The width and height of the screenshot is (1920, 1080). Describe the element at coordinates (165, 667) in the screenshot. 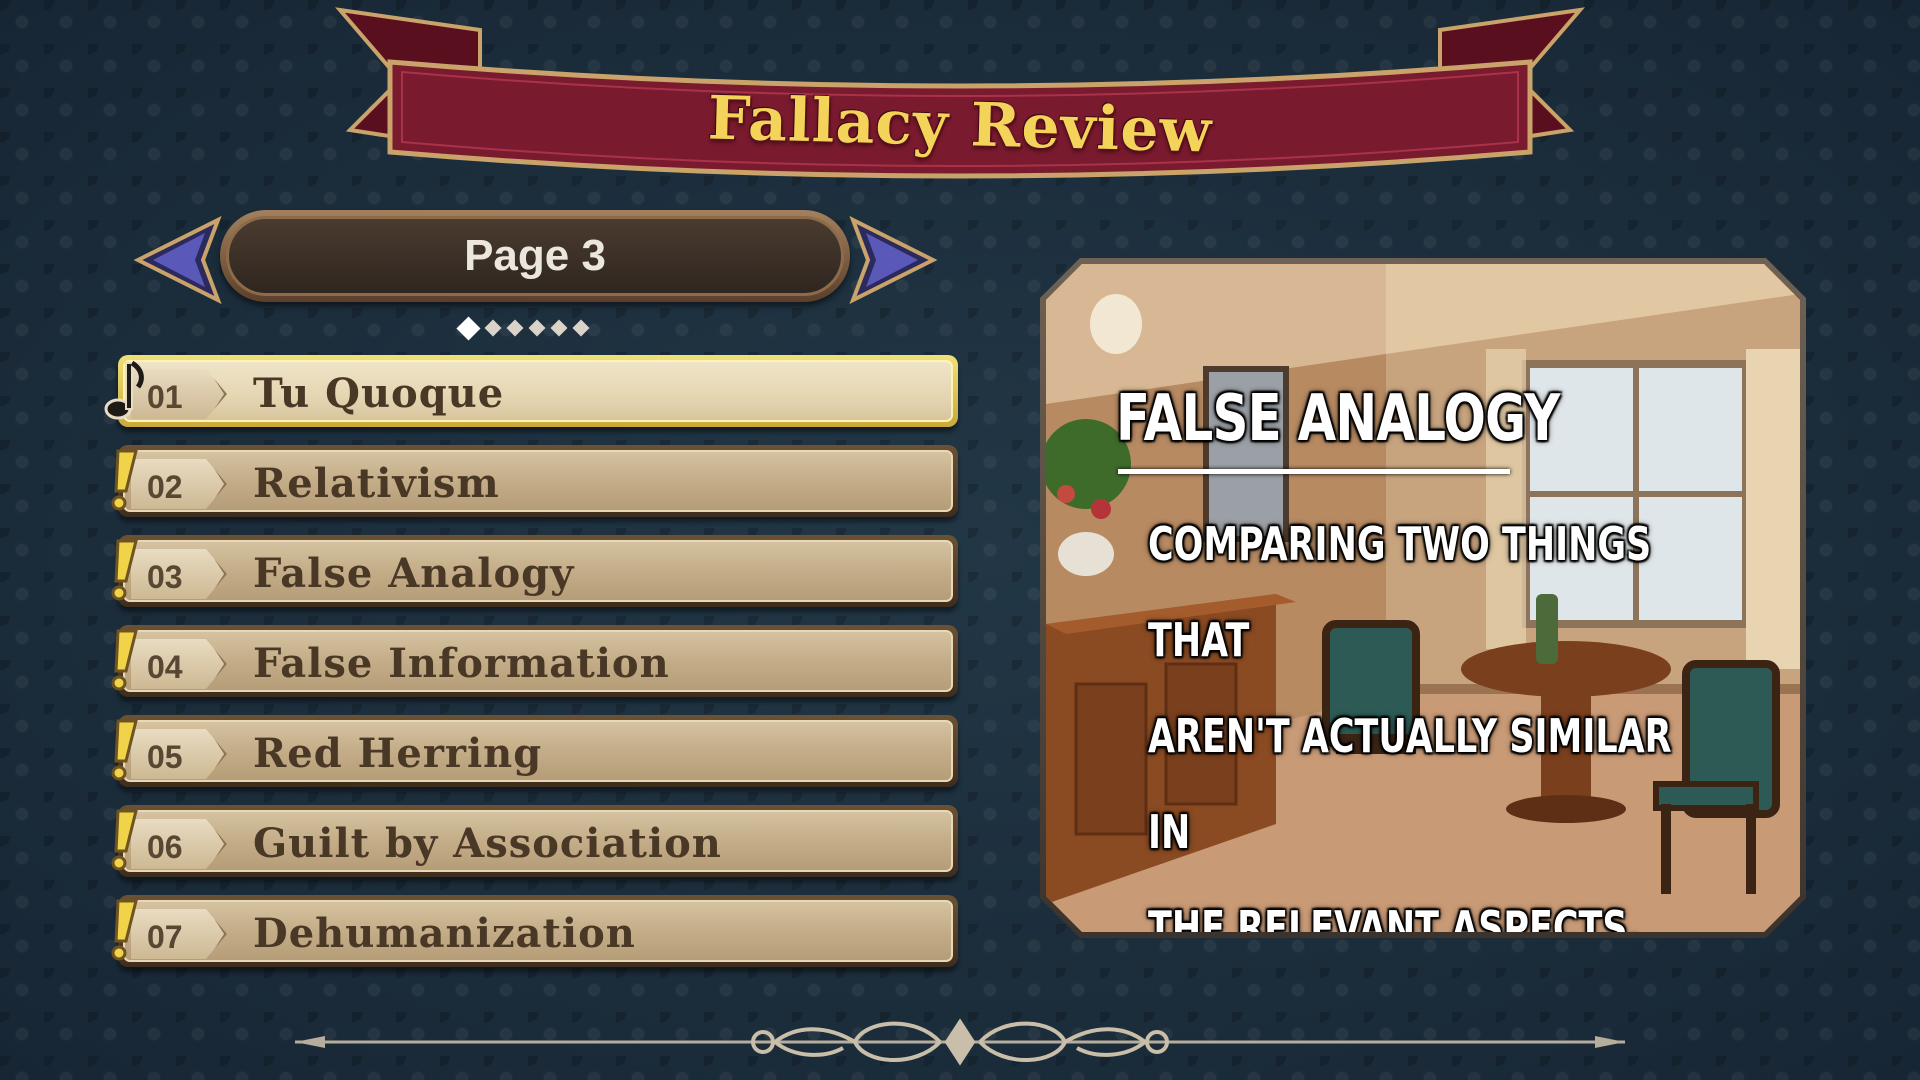

I see `fallacy-number: 04` at that location.